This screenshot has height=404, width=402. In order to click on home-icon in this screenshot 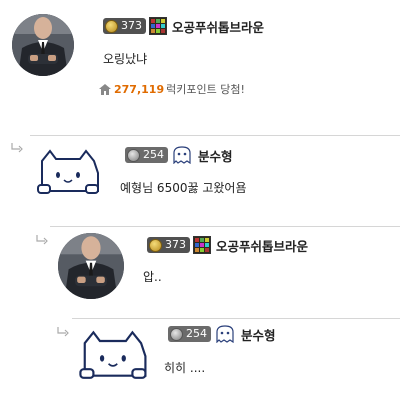, I will do `click(105, 89)`.